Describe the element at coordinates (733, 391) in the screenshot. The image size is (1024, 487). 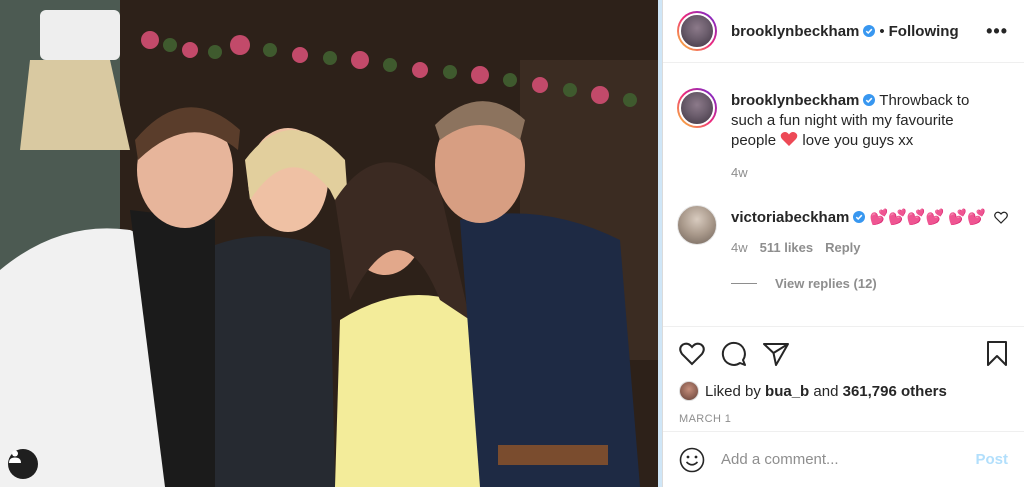
I see `likes-prefix: Liked by` at that location.